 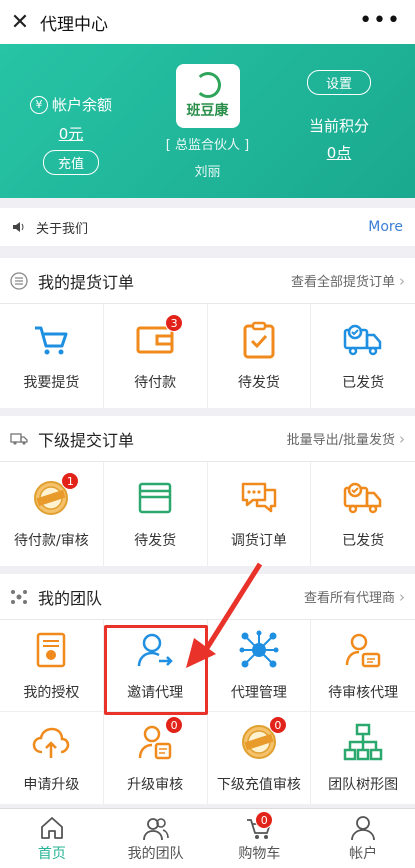 I want to click on section-title: 下级提交订单, so click(x=86, y=440).